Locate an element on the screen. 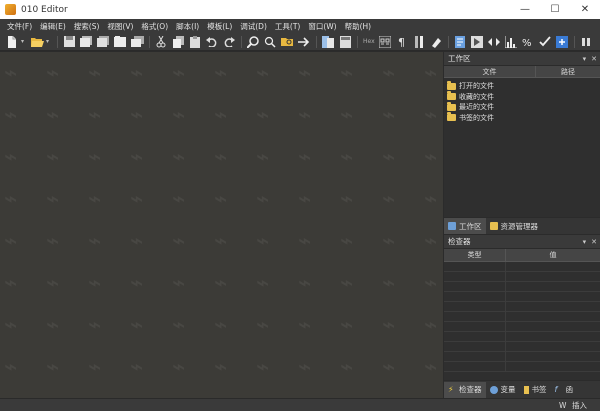 Image resolution: width=600 pixels, height=411 pixels. import-icon is located at coordinates (562, 42).